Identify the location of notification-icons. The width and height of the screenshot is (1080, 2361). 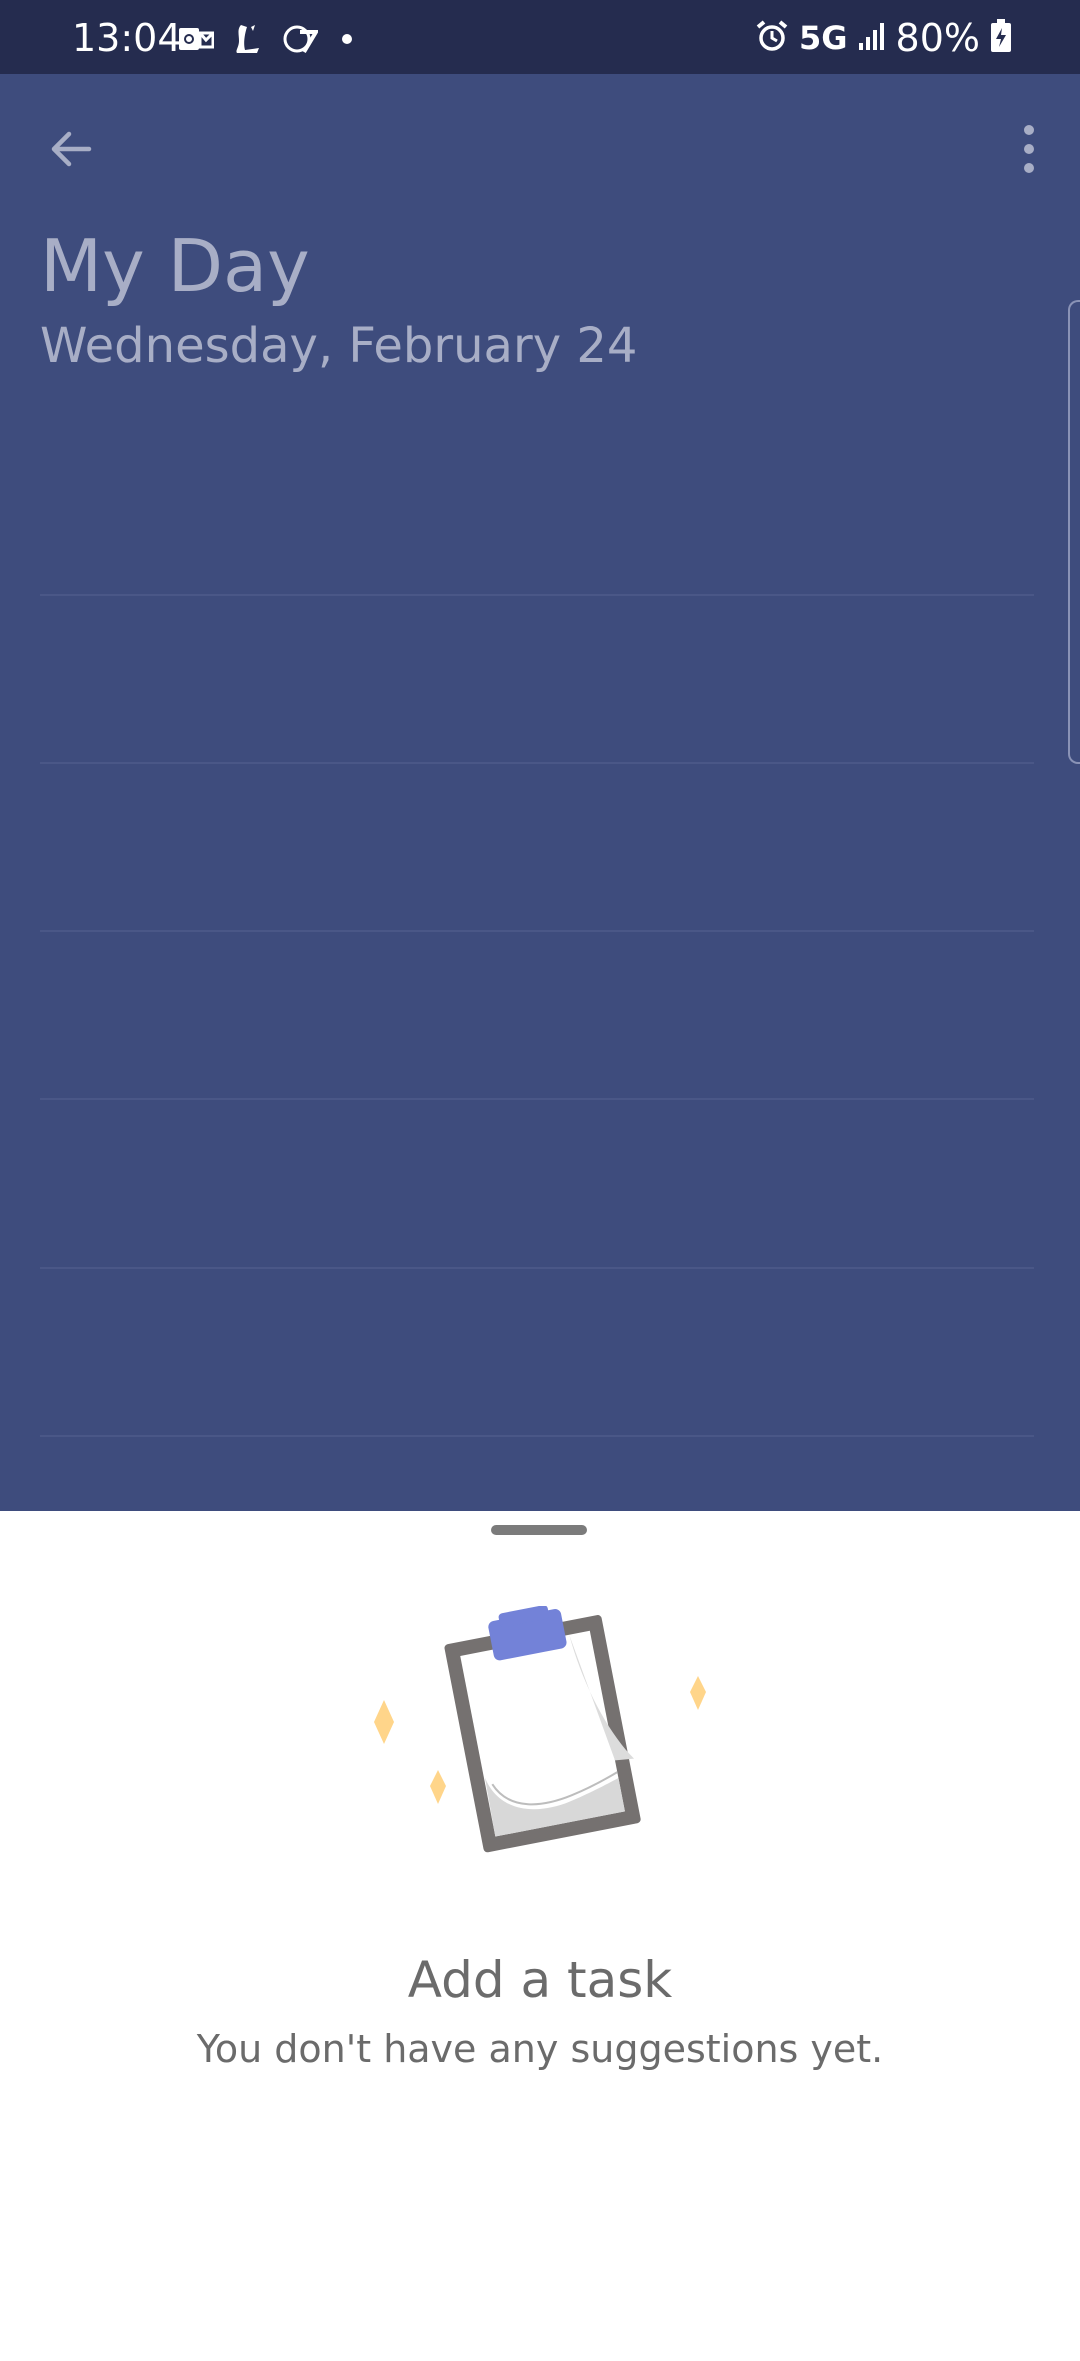
(265, 39).